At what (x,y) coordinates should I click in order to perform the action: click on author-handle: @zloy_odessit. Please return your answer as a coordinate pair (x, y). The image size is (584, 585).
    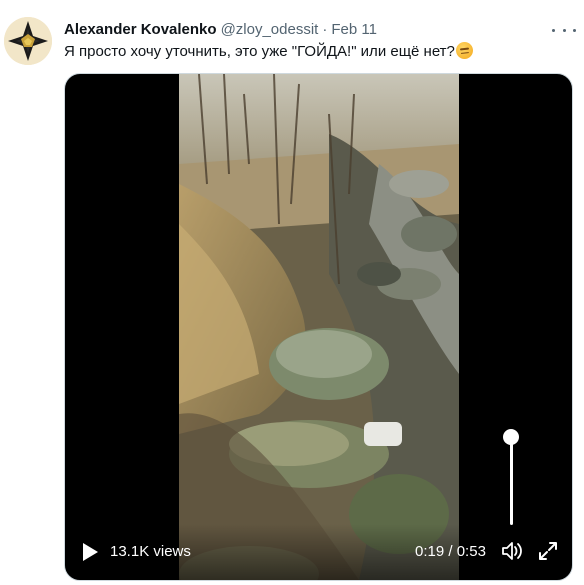
    Looking at the image, I should click on (270, 29).